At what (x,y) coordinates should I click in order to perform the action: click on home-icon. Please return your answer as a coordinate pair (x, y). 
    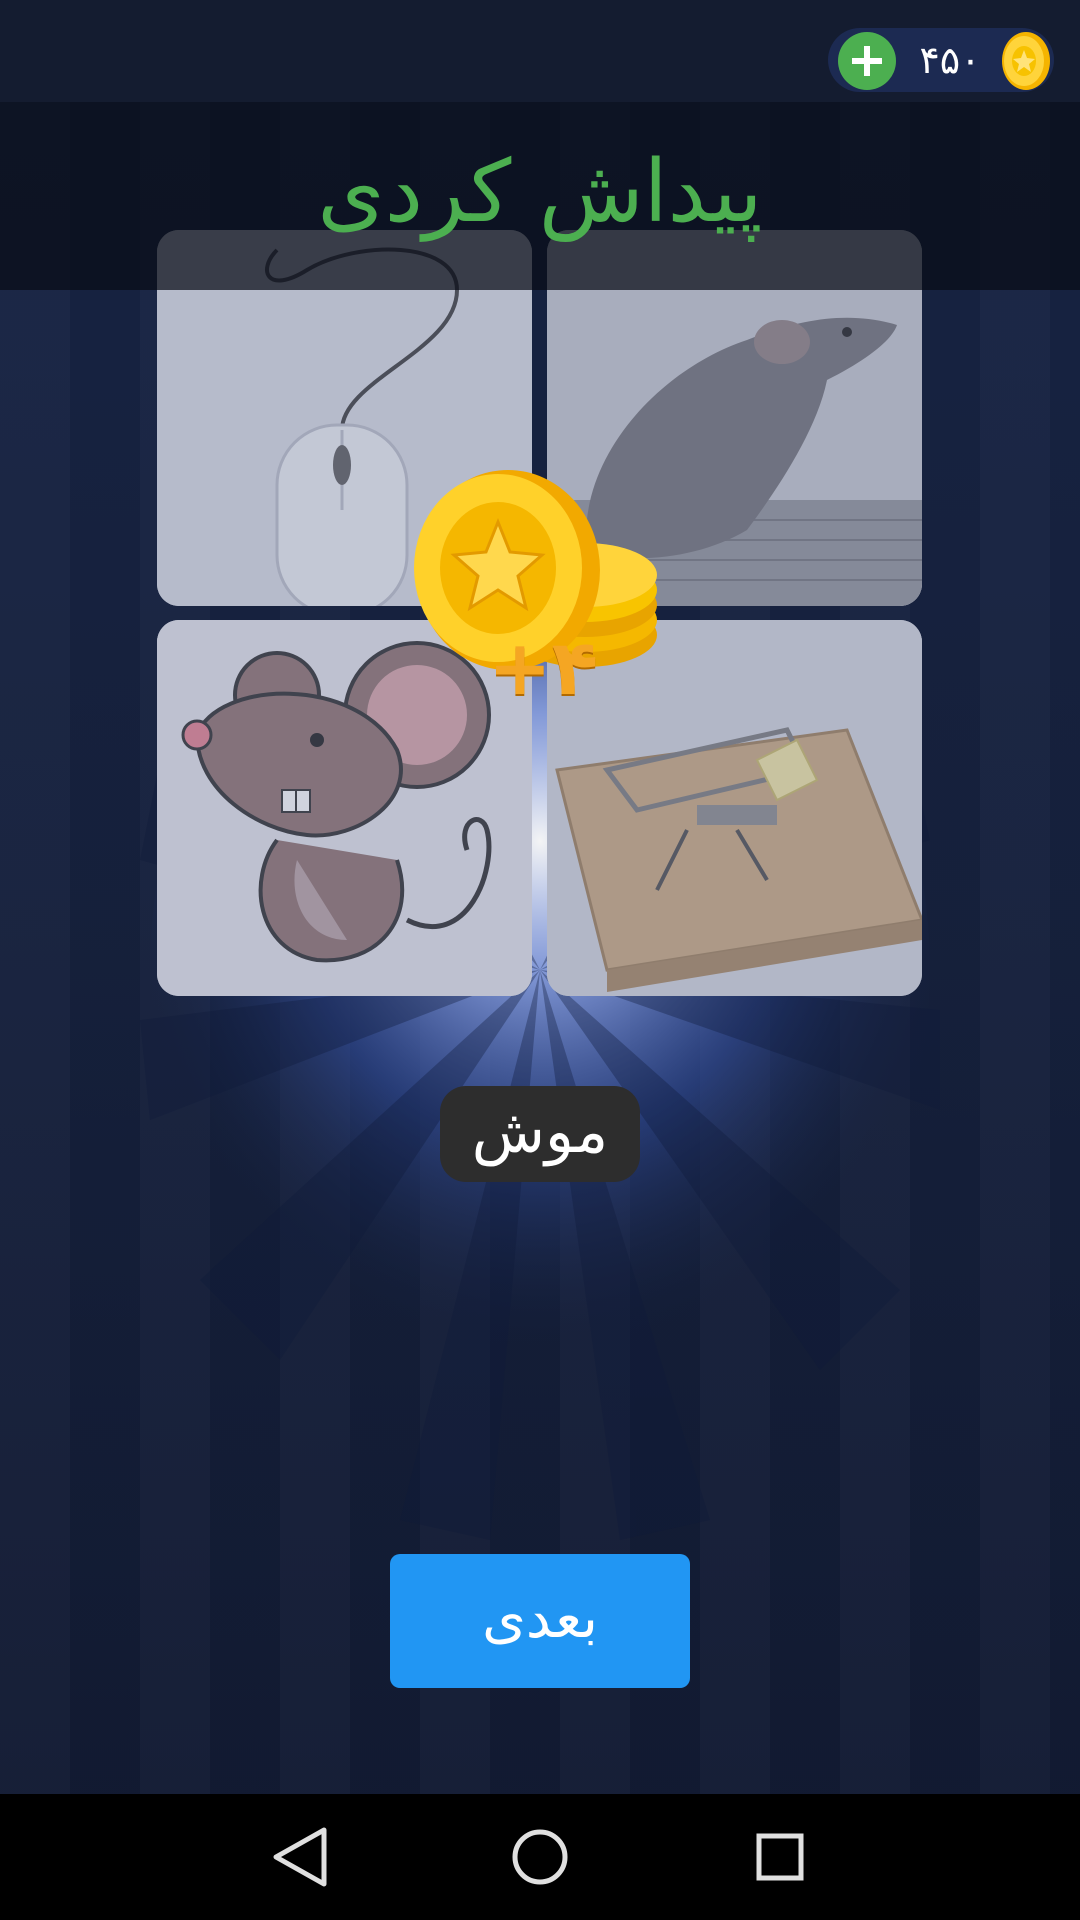
    Looking at the image, I should click on (540, 1857).